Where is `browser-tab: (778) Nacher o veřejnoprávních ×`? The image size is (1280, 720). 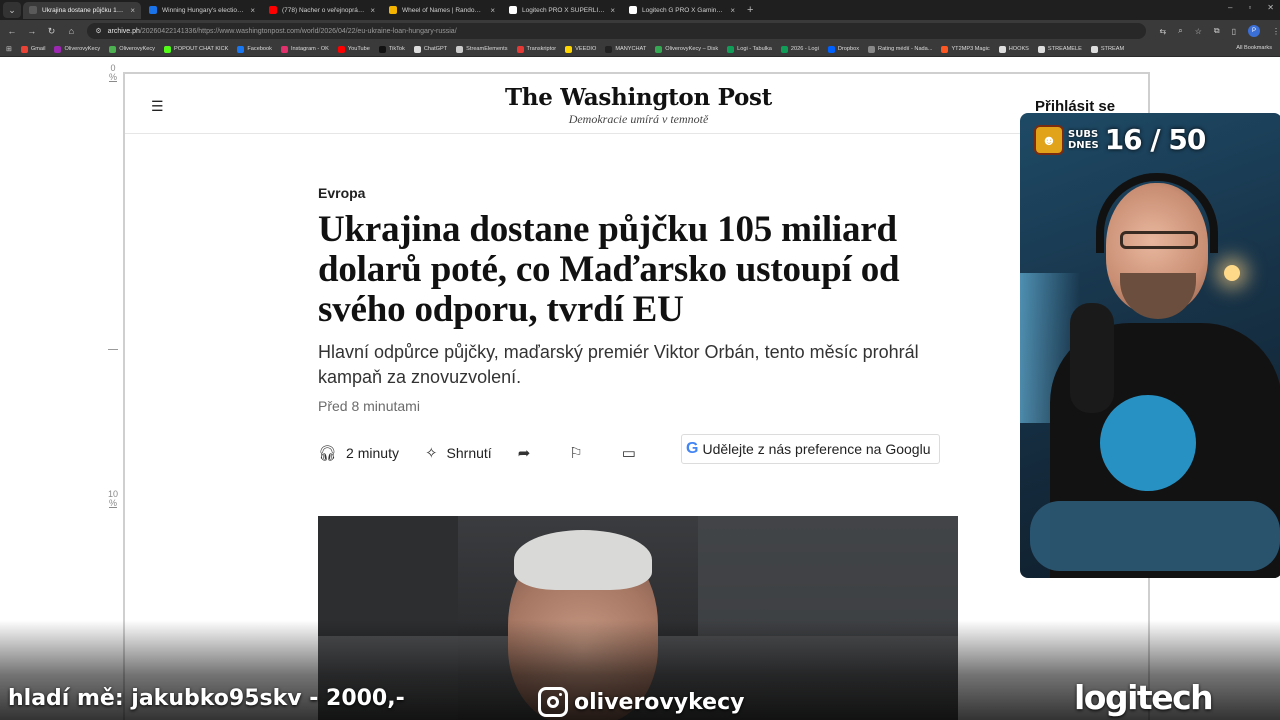 browser-tab: (778) Nacher o veřejnoprávních × is located at coordinates (322, 10).